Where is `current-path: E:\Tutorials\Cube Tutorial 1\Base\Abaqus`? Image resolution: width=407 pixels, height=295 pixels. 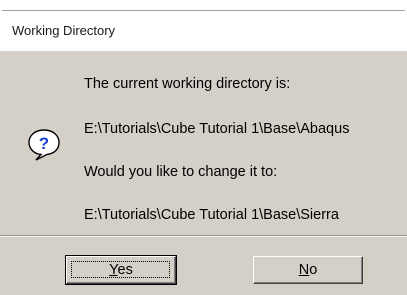 current-path: E:\Tutorials\Cube Tutorial 1\Base\Abaqus is located at coordinates (217, 129).